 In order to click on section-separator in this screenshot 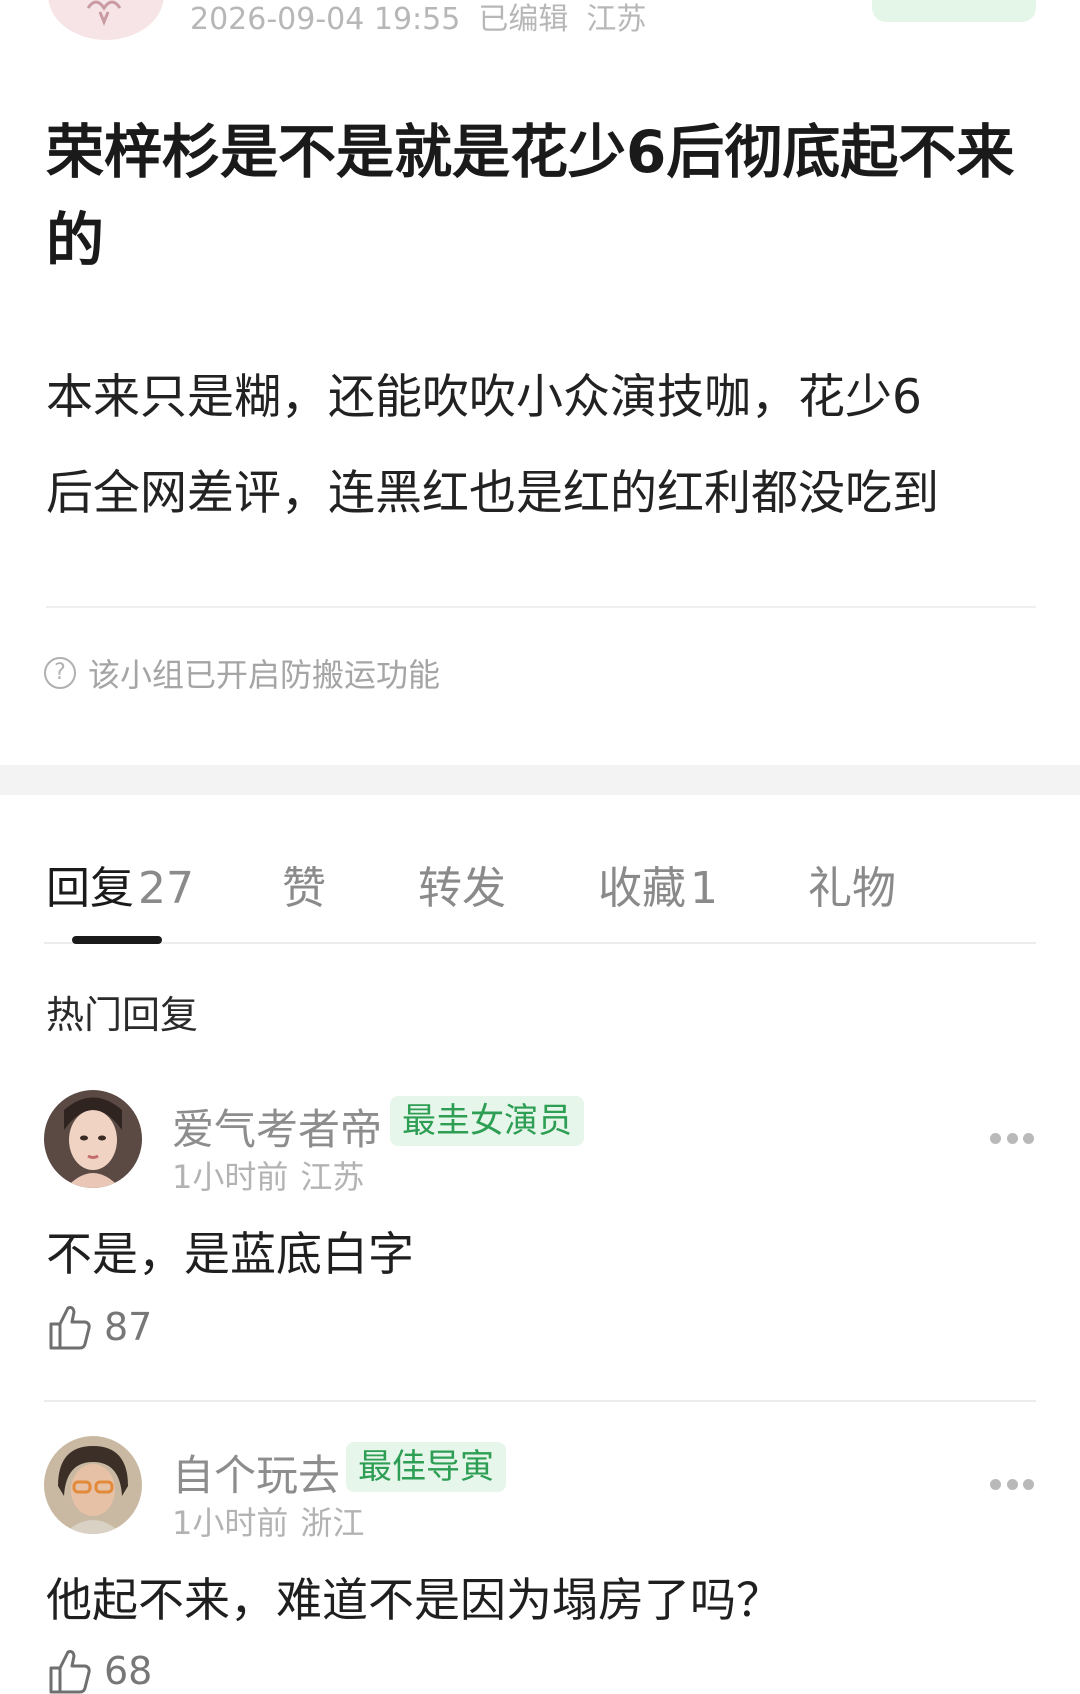, I will do `click(540, 780)`.